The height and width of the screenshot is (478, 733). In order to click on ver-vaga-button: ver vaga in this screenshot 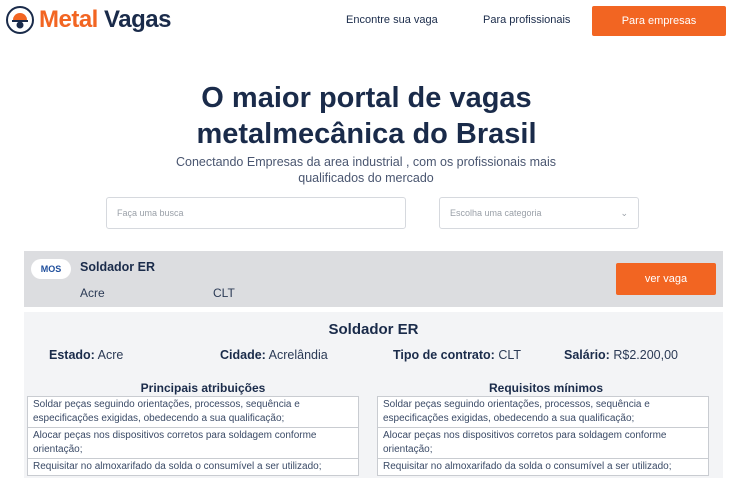, I will do `click(666, 279)`.